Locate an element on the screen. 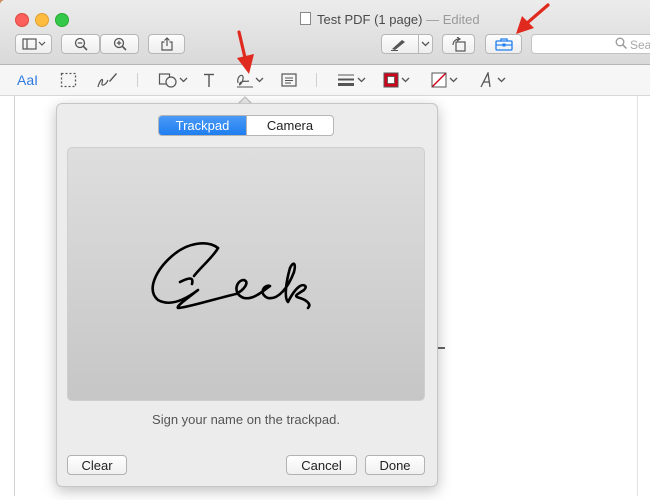 This screenshot has height=500, width=650. zoom-out-button is located at coordinates (80, 44).